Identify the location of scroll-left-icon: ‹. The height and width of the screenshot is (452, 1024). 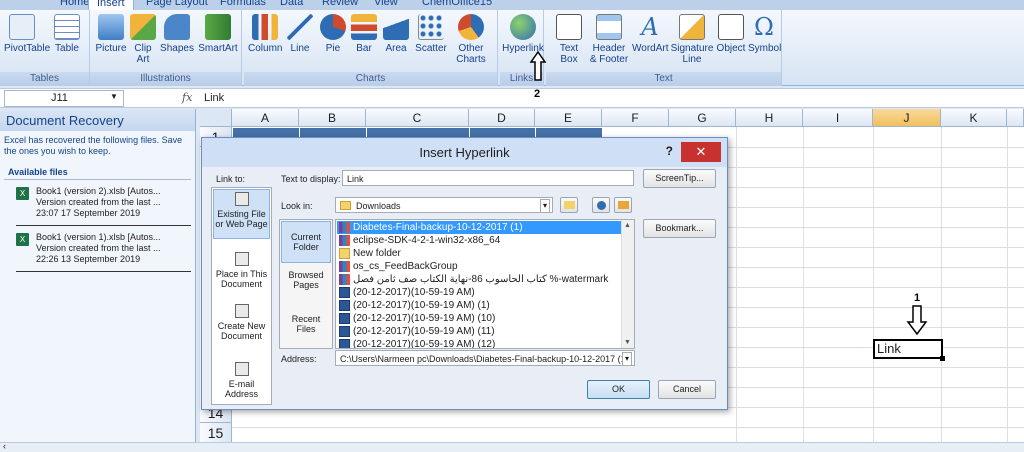
(4, 446).